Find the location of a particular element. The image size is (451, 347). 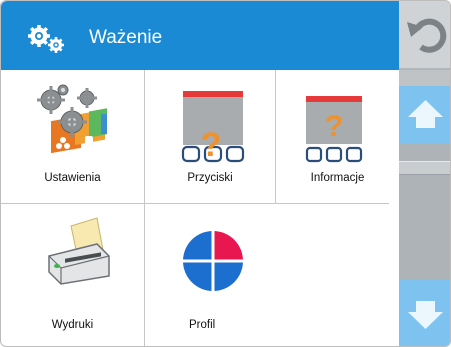

tile-printouts: Wydruki is located at coordinates (72, 275).